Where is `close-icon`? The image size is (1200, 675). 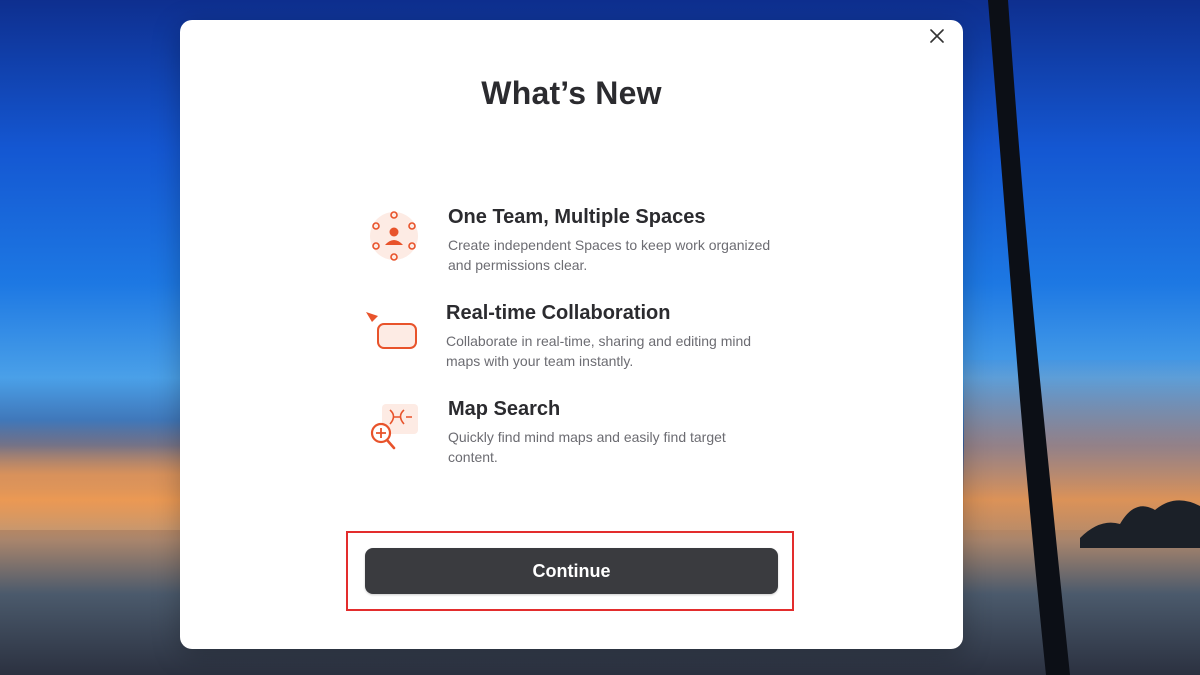 close-icon is located at coordinates (937, 36).